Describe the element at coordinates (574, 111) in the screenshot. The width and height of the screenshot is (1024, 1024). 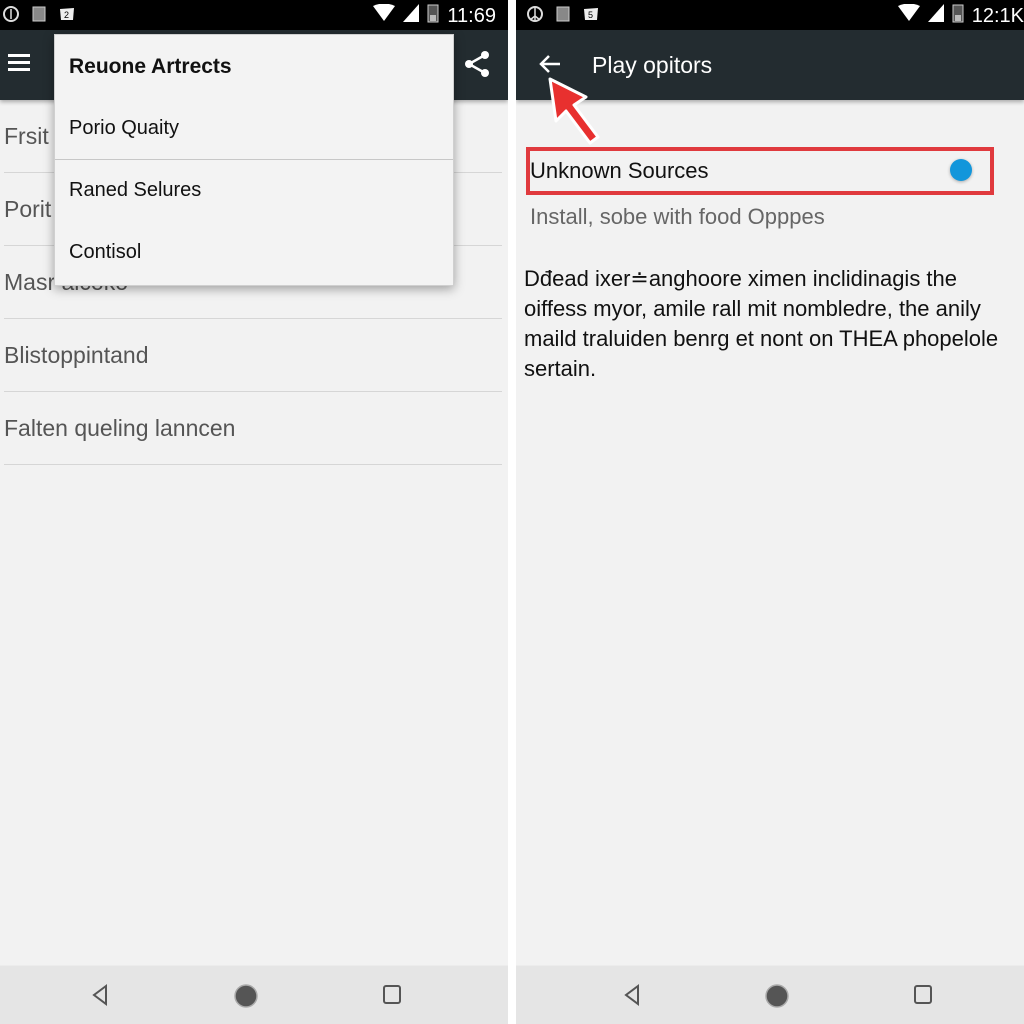
I see `red-cursor-arrow-icon` at that location.